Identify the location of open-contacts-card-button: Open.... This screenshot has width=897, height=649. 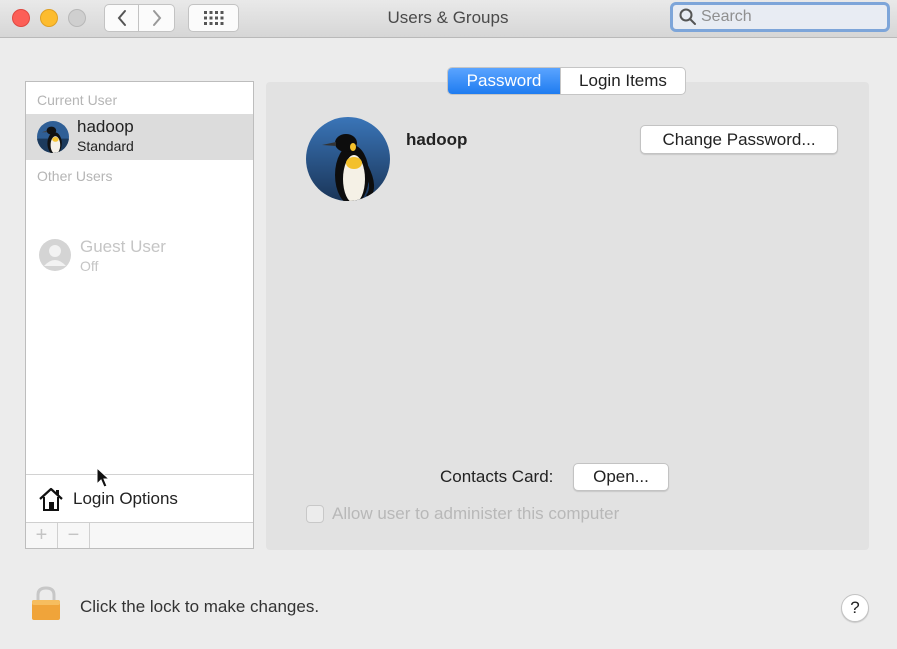
(621, 477).